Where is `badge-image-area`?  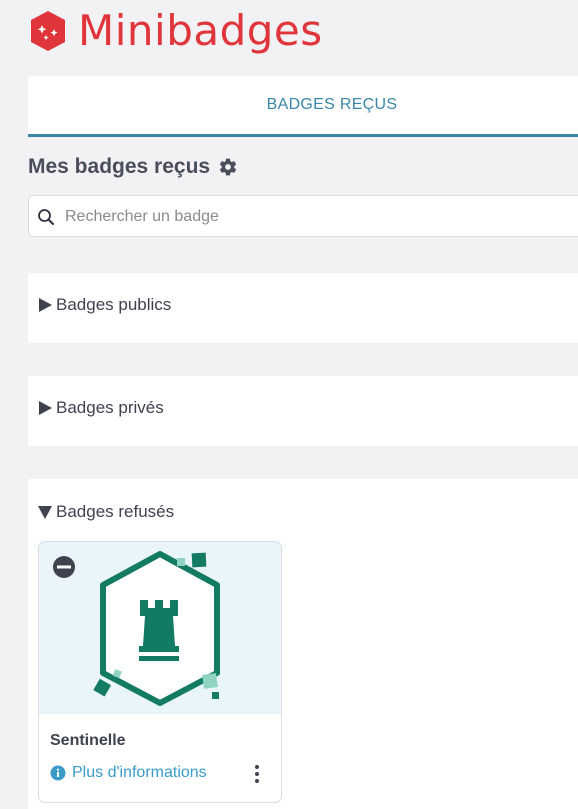
badge-image-area is located at coordinates (160, 628).